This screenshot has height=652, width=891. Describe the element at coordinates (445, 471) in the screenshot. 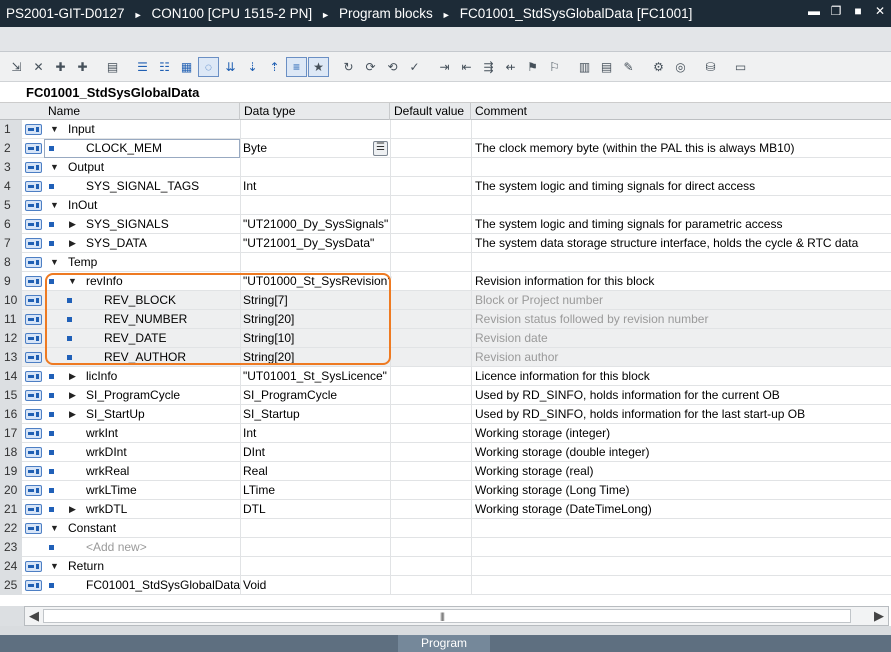

I see `table-row: 19 wrkReal Real Working storage (real)` at that location.